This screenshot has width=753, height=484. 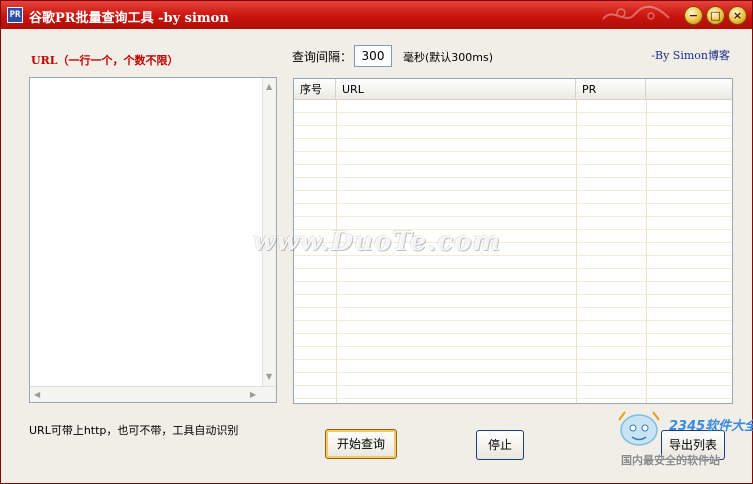 I want to click on maximize-button: □, so click(x=715, y=15).